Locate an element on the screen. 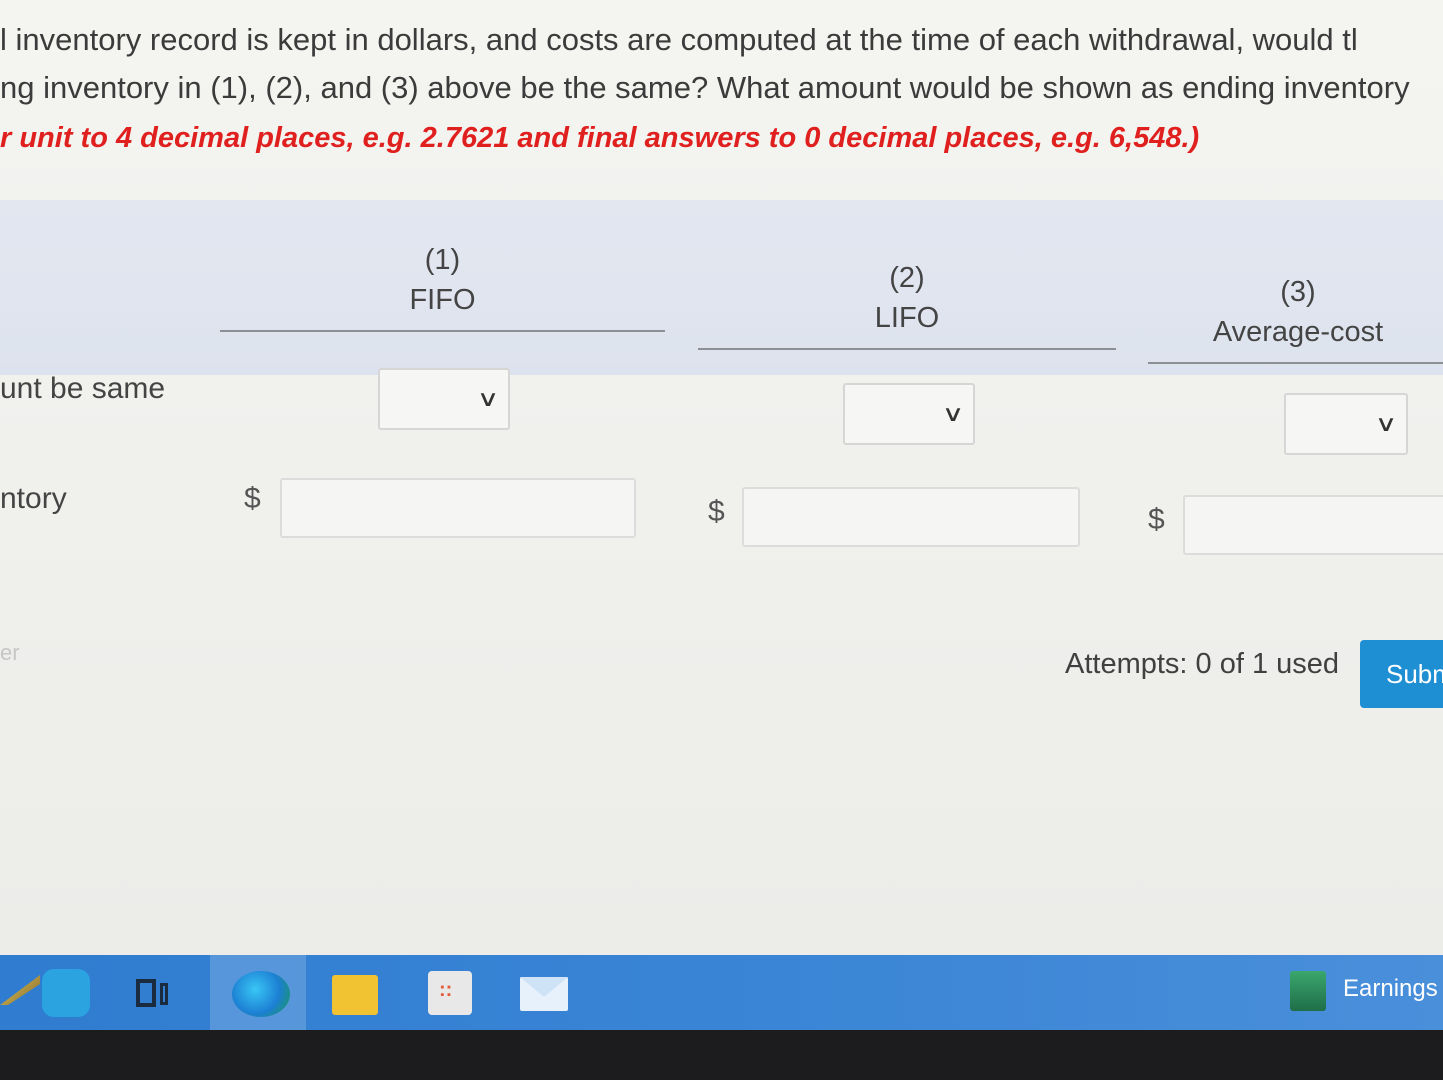  column-header-fifo: (1) FIFO is located at coordinates (442, 286).